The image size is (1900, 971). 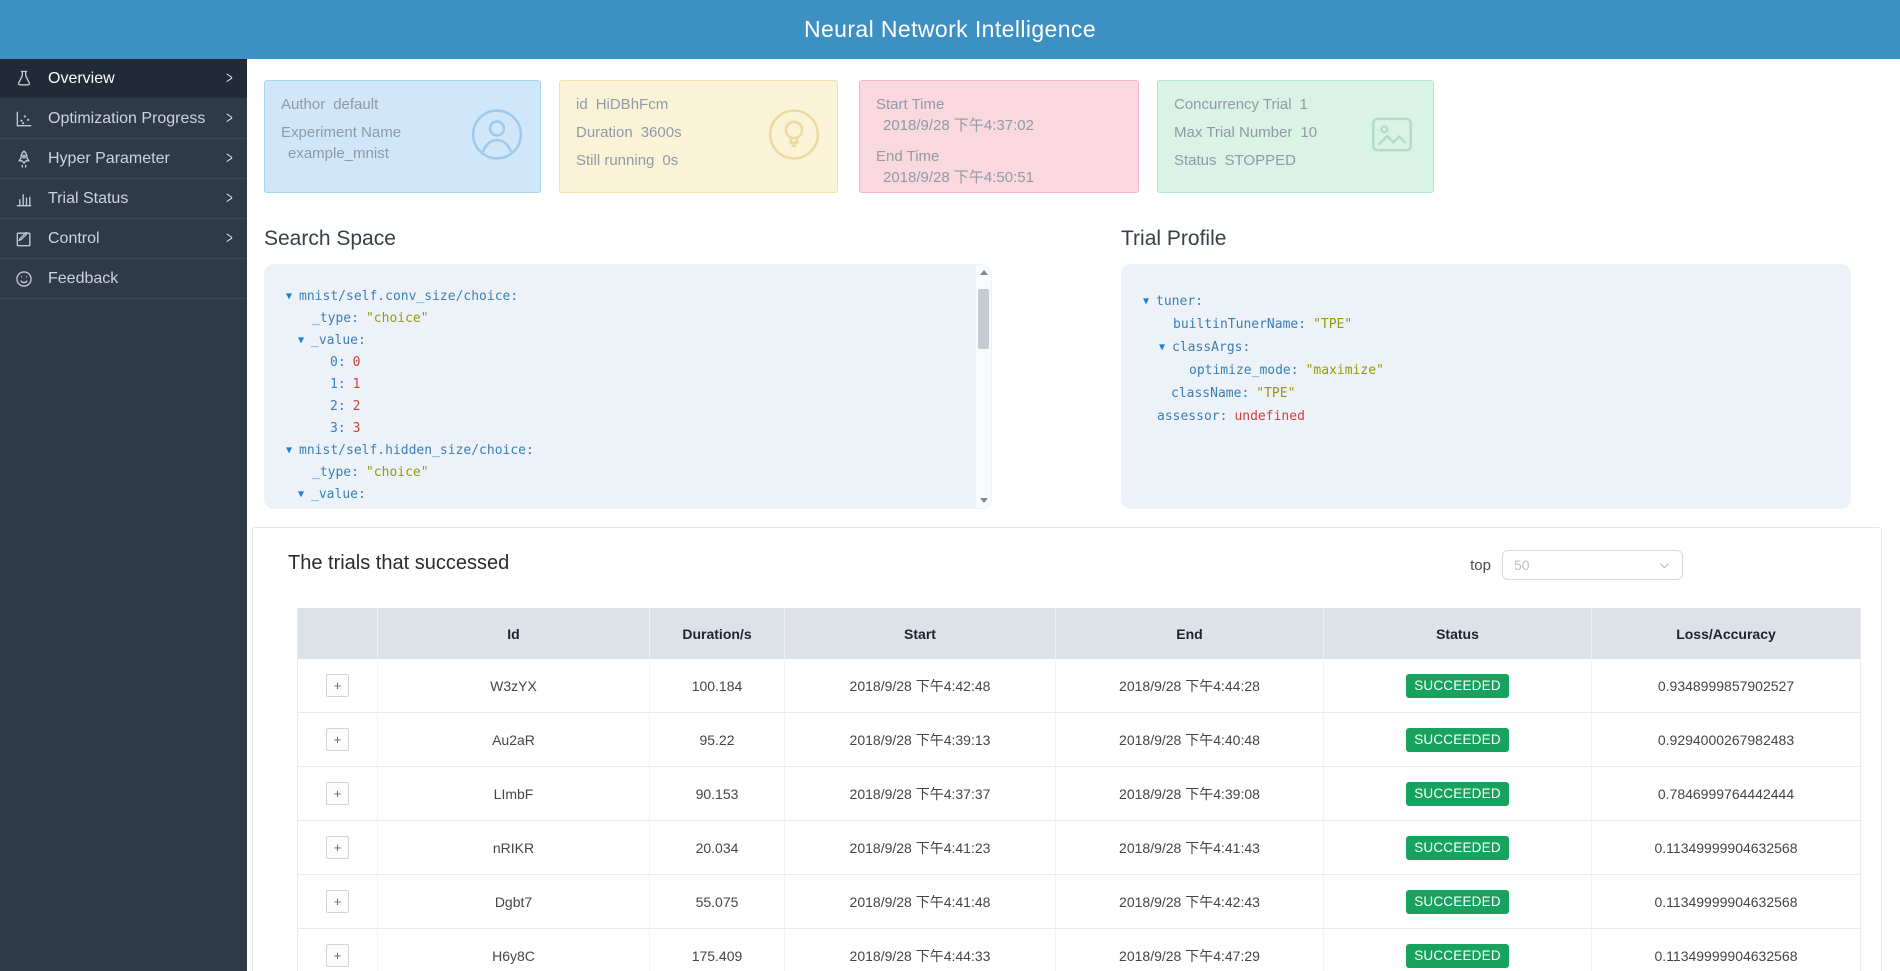 What do you see at coordinates (958, 125) in the screenshot?
I see `start-time-value: 2018/9/28 下午4:37:02` at bounding box center [958, 125].